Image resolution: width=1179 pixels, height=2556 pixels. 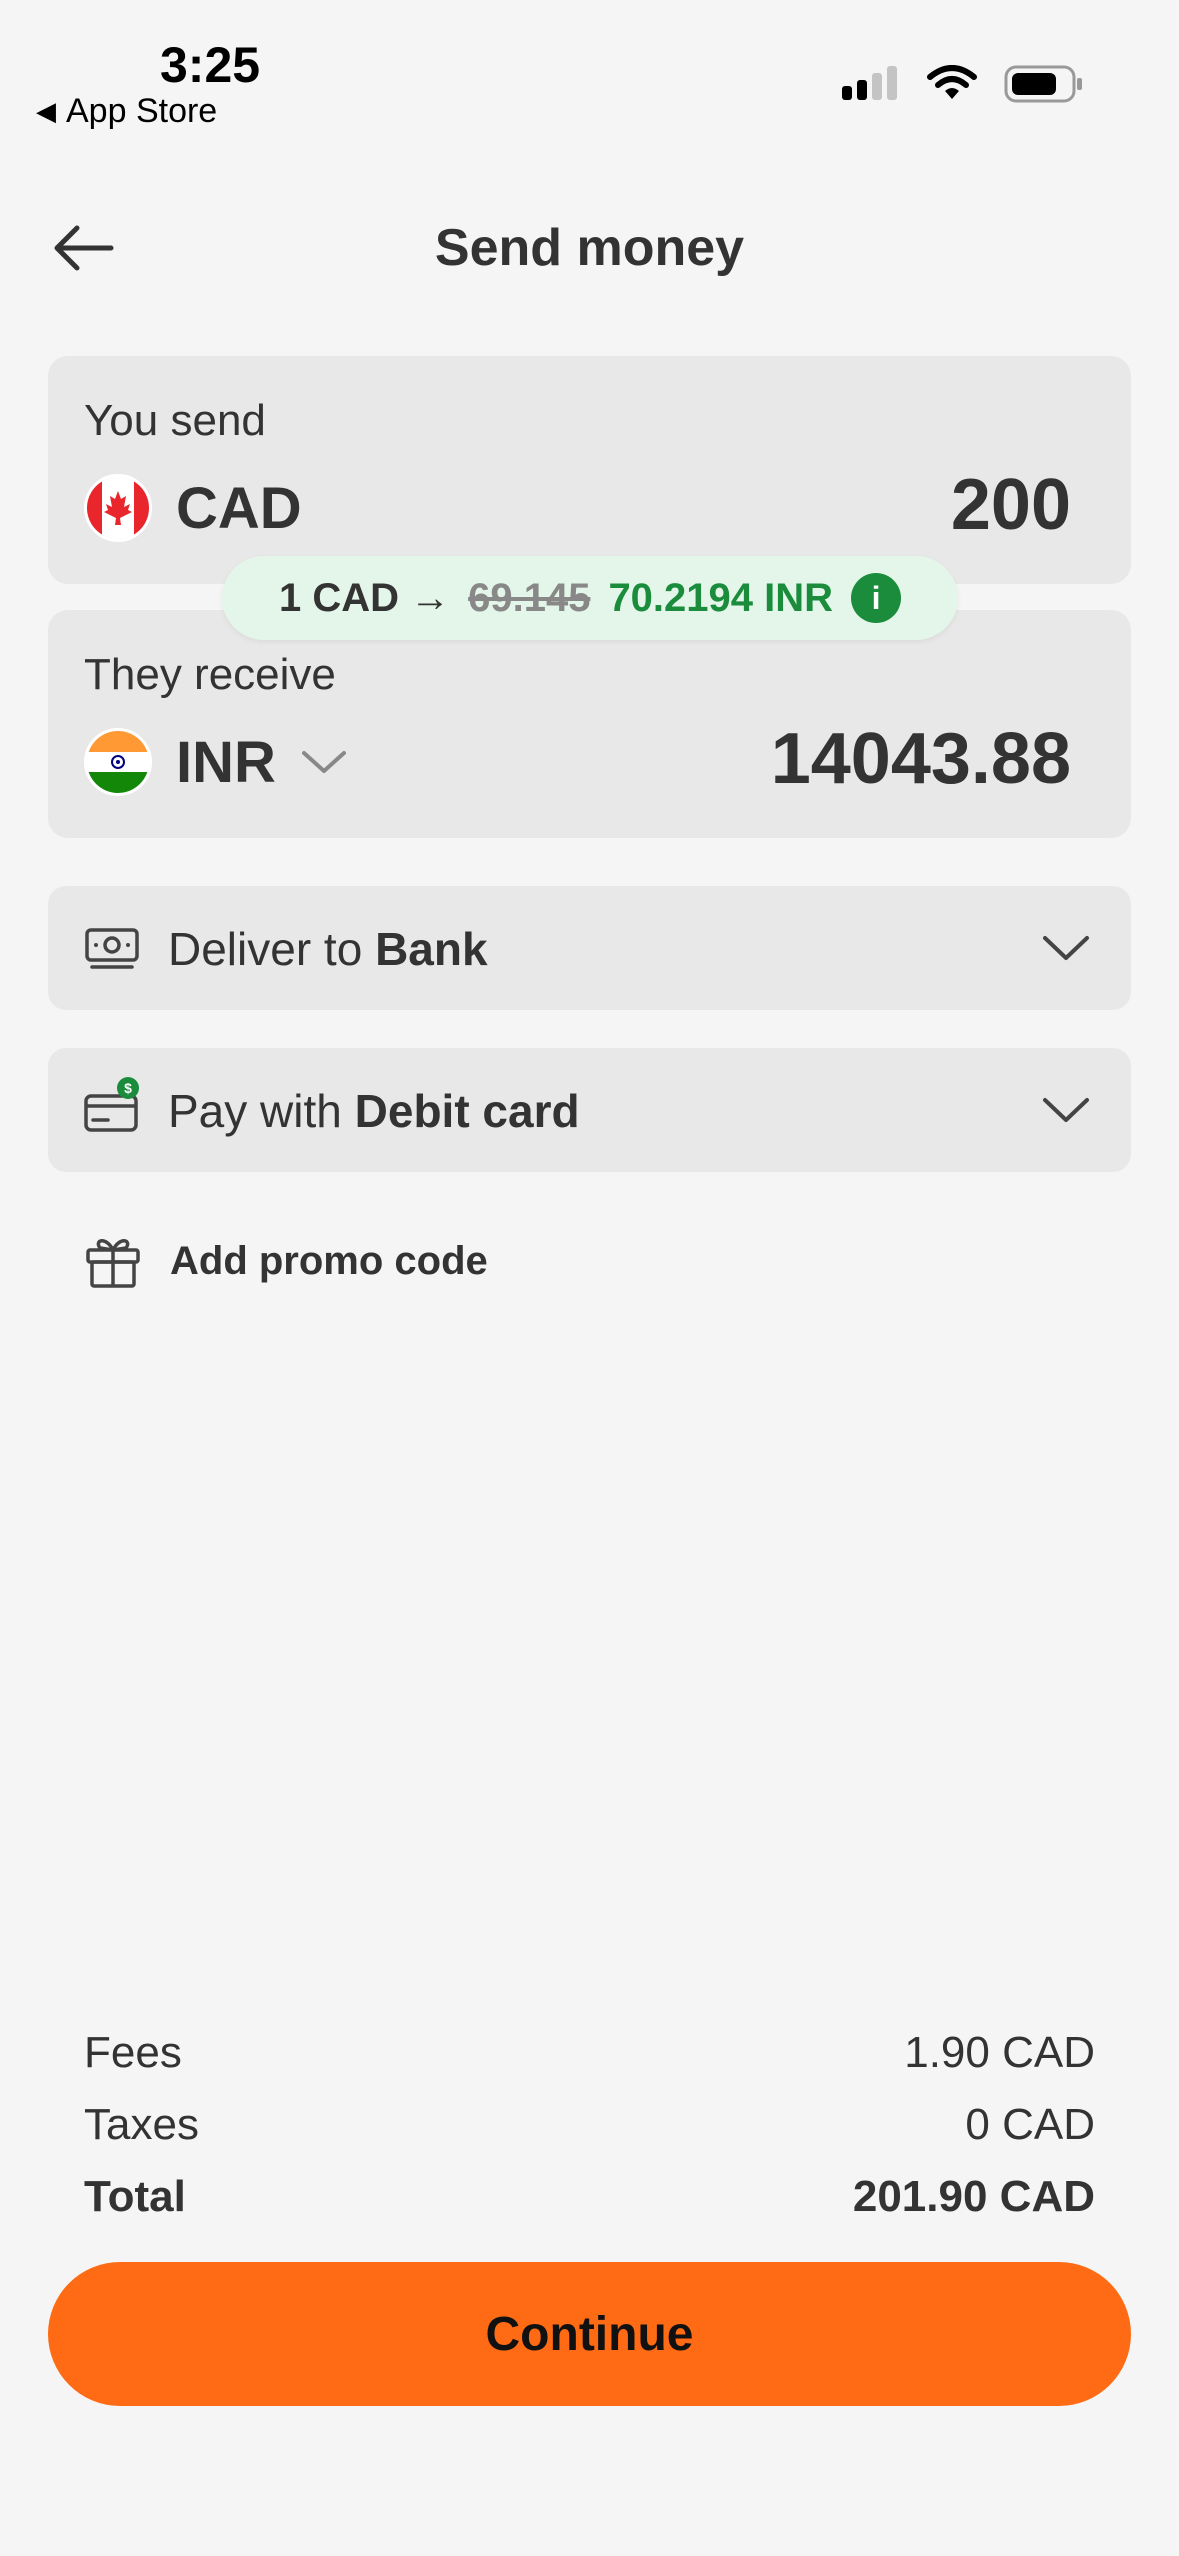 I want to click on send-label: You send, so click(x=175, y=420).